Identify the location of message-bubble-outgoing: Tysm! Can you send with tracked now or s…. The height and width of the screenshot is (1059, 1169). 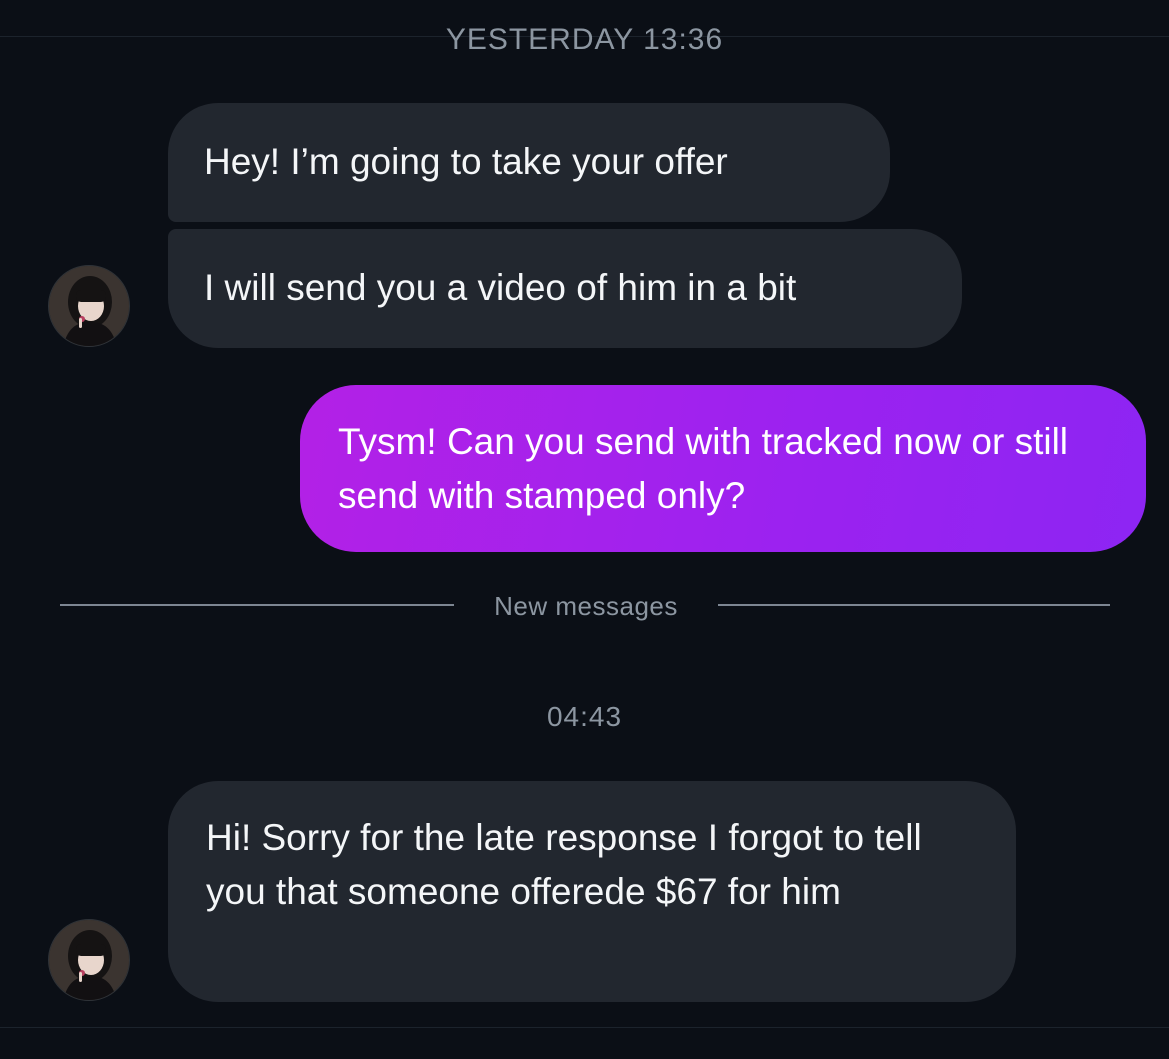
(723, 468).